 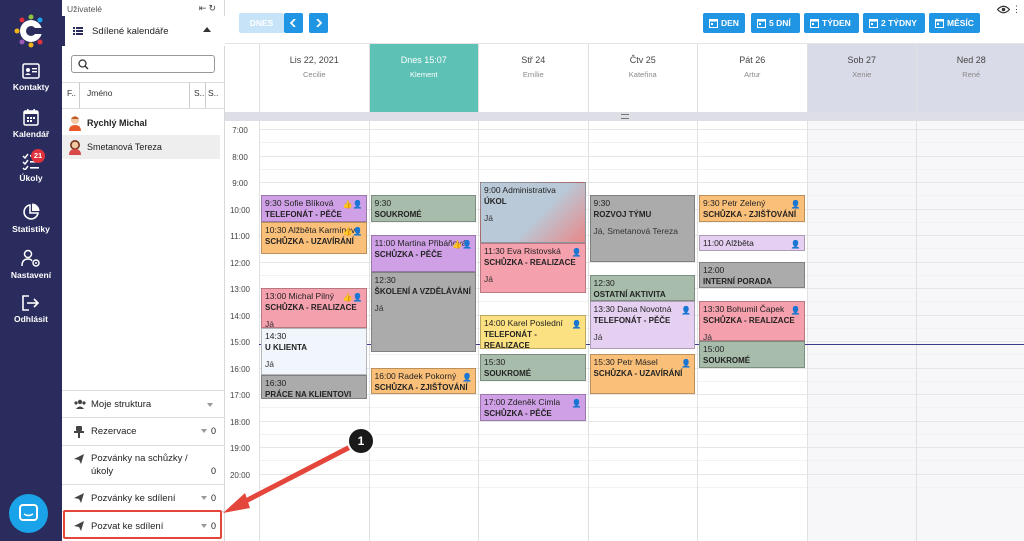 What do you see at coordinates (954, 23) in the screenshot?
I see `view-button-4: MĚSÍC` at bounding box center [954, 23].